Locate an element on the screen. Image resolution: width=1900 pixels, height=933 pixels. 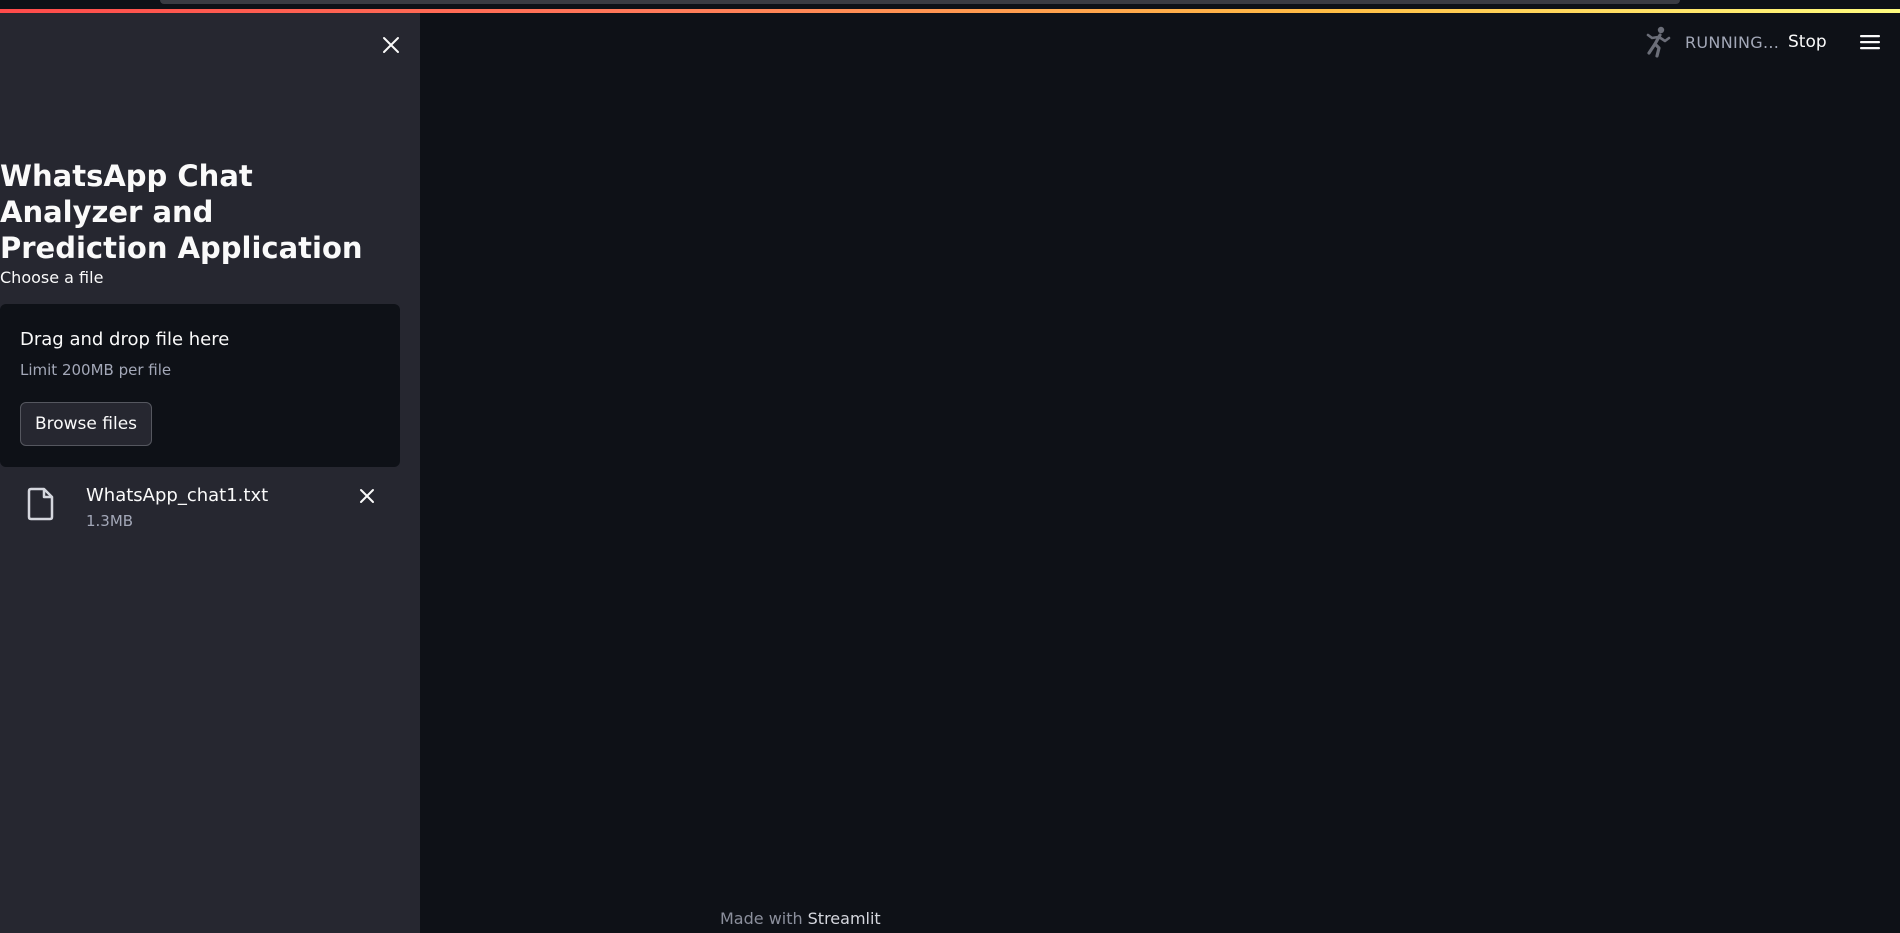
footer: Made with Streamlit is located at coordinates (800, 918).